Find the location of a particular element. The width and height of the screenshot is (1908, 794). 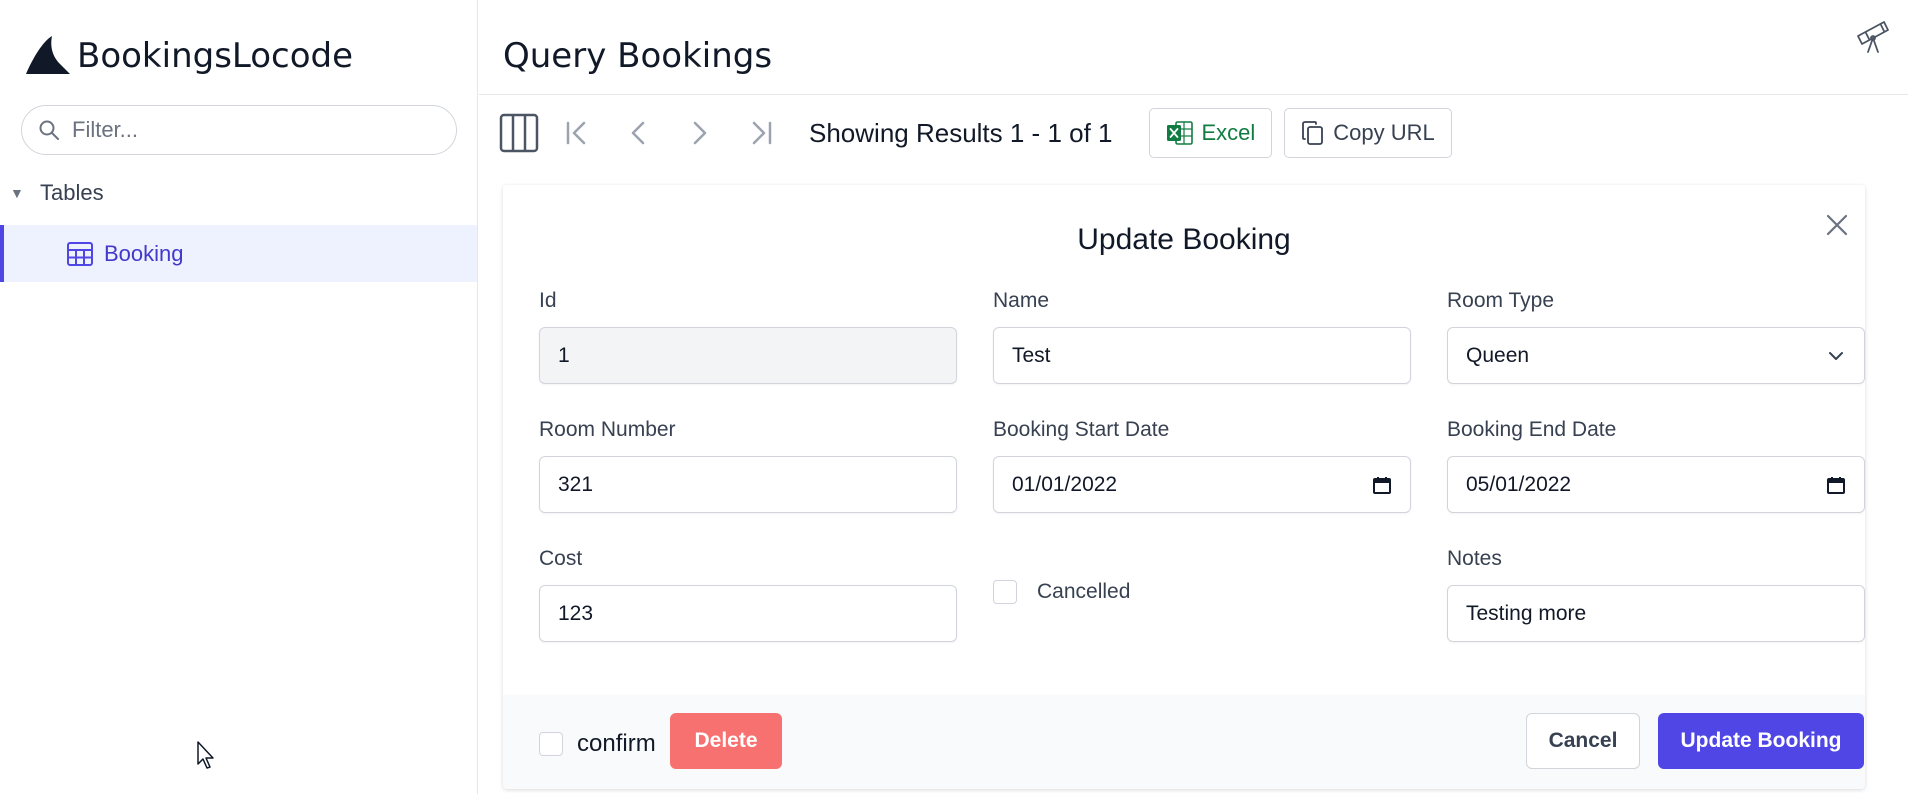

app-name: BookingsLocode is located at coordinates (215, 56).